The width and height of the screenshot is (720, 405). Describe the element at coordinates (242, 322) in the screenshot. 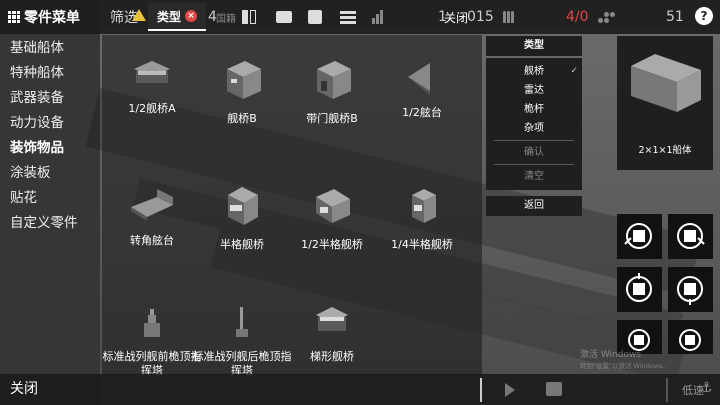

I see `mast-silhouette-icon` at that location.